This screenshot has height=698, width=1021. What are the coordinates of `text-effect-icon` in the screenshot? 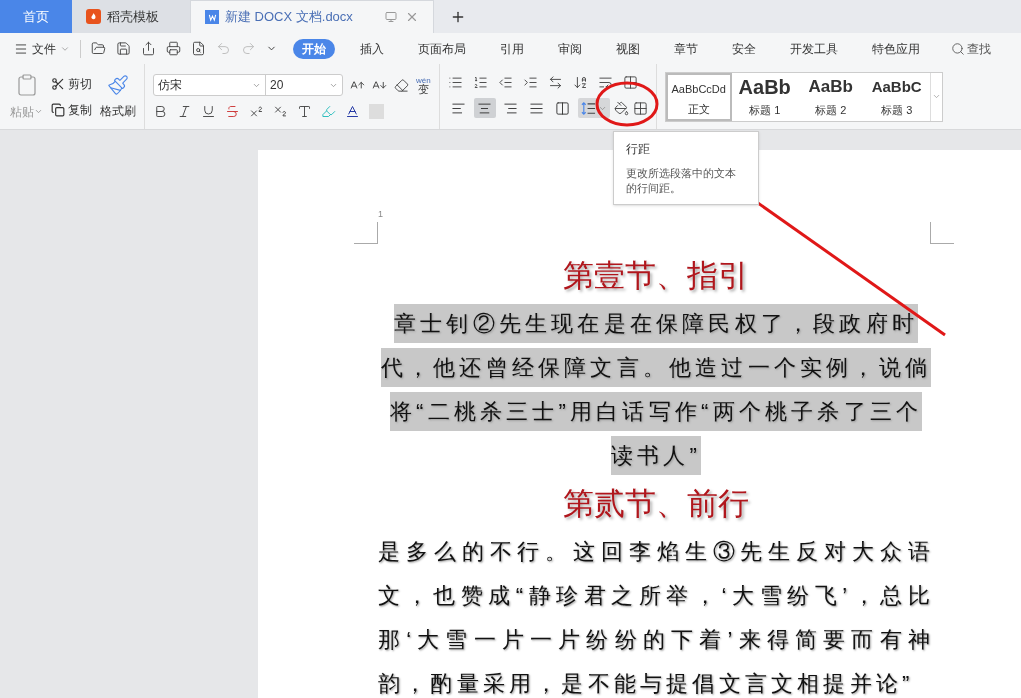 It's located at (304, 111).